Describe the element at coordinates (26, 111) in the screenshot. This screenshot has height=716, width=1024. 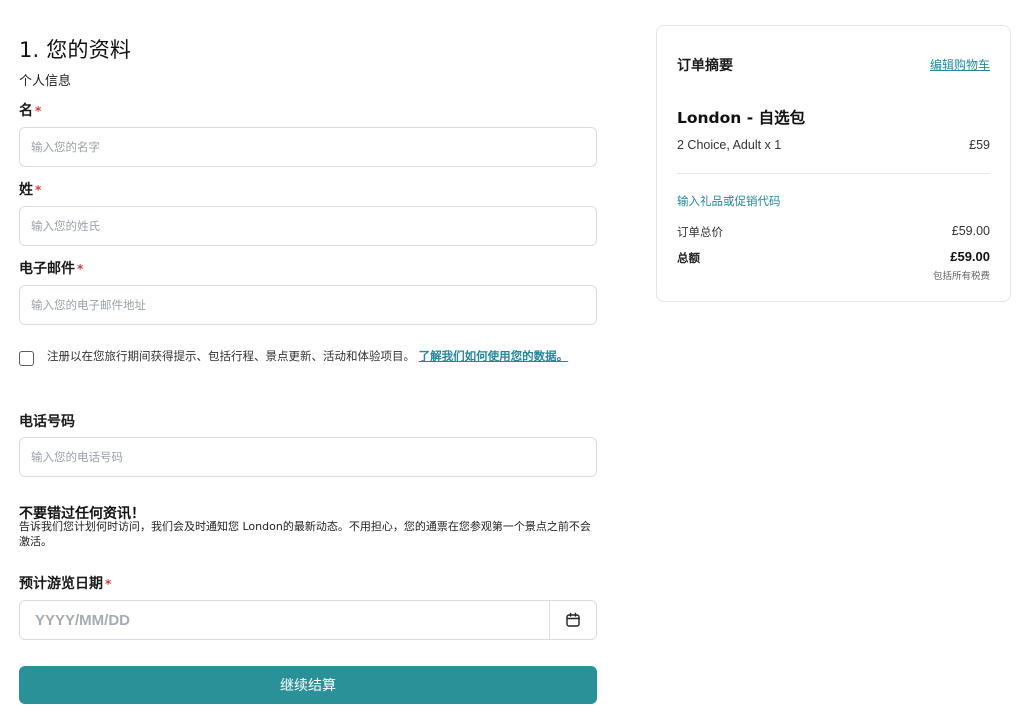
I see `first-name-label-text: 名` at that location.